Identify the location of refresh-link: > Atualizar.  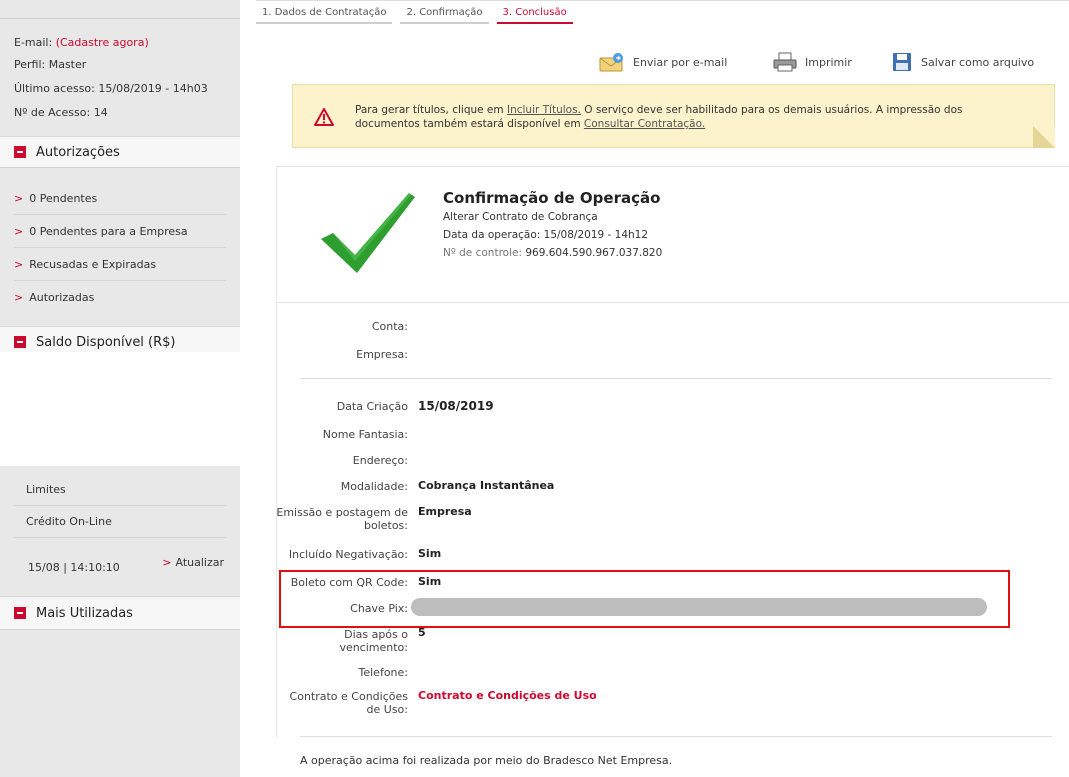
(193, 562).